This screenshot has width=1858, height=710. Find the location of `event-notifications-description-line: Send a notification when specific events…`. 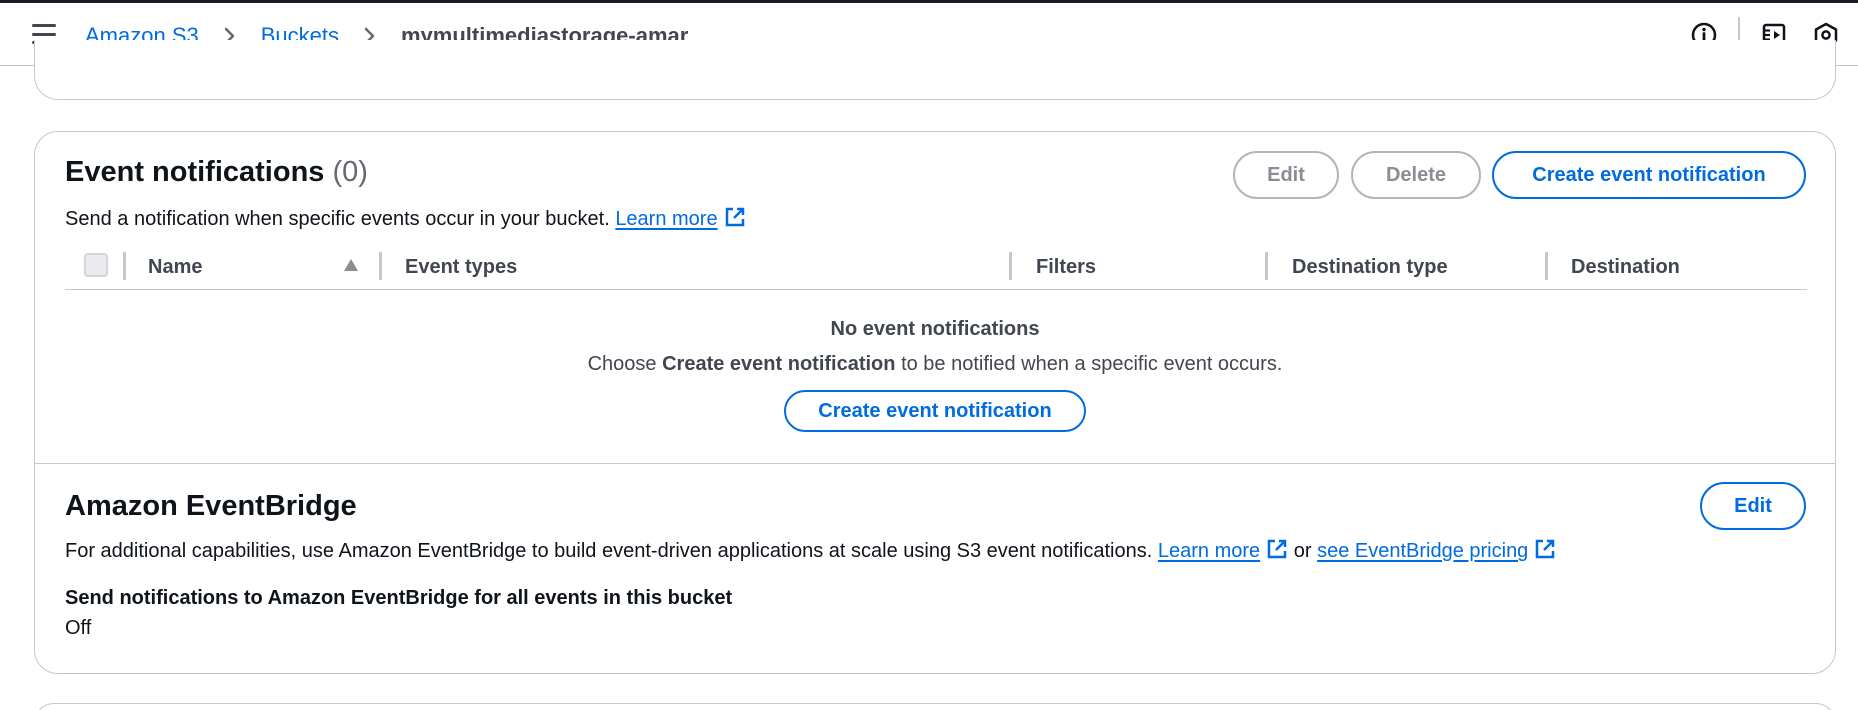

event-notifications-description-line: Send a notification when specific events… is located at coordinates (405, 218).